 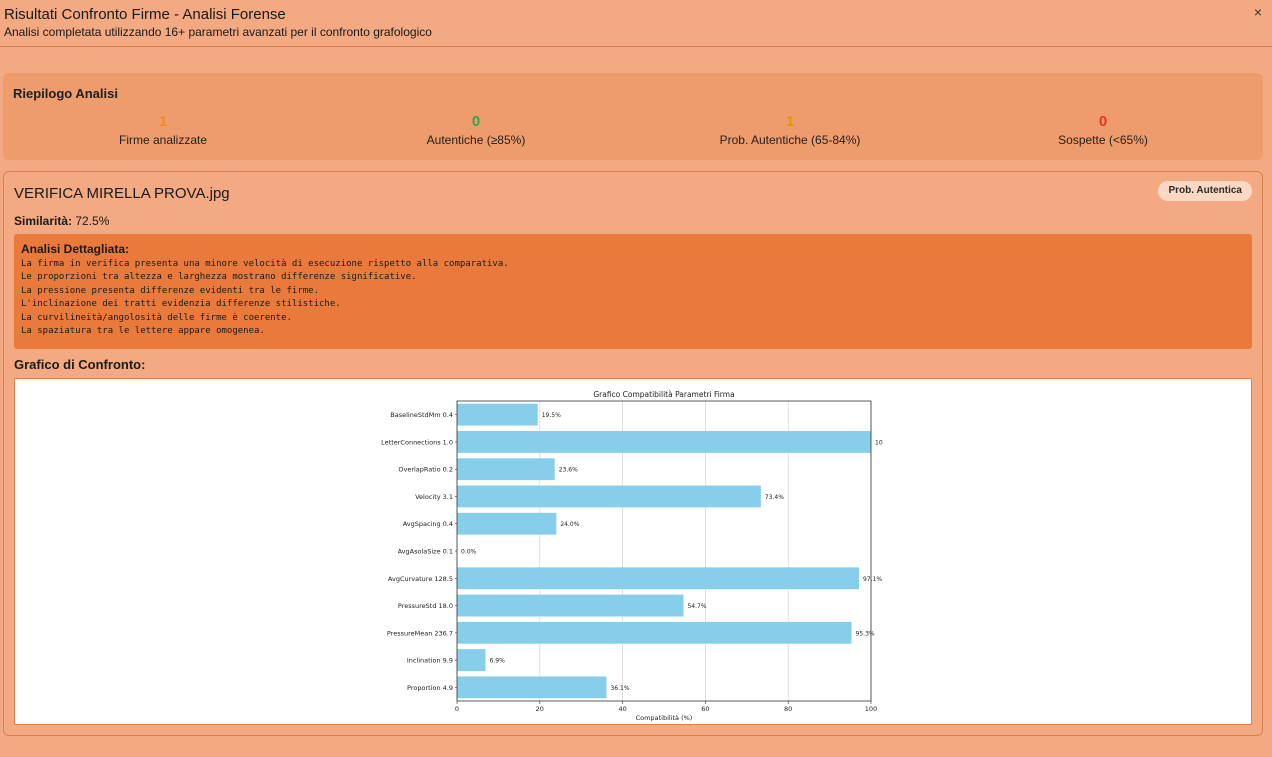 What do you see at coordinates (430, 661) in the screenshot?
I see `y-tick-label: Inclination 9.9` at bounding box center [430, 661].